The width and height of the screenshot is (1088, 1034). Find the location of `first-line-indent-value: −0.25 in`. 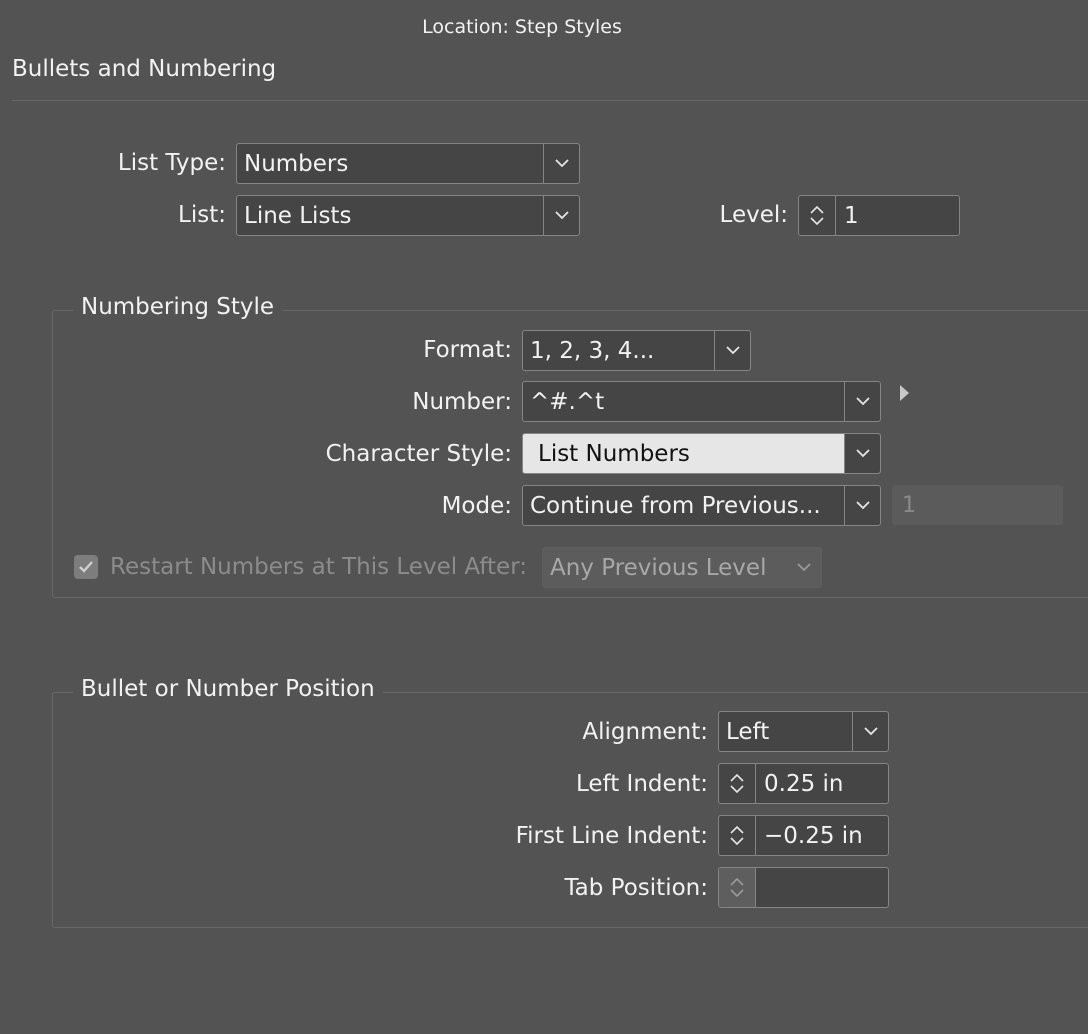

first-line-indent-value: −0.25 in is located at coordinates (813, 835).